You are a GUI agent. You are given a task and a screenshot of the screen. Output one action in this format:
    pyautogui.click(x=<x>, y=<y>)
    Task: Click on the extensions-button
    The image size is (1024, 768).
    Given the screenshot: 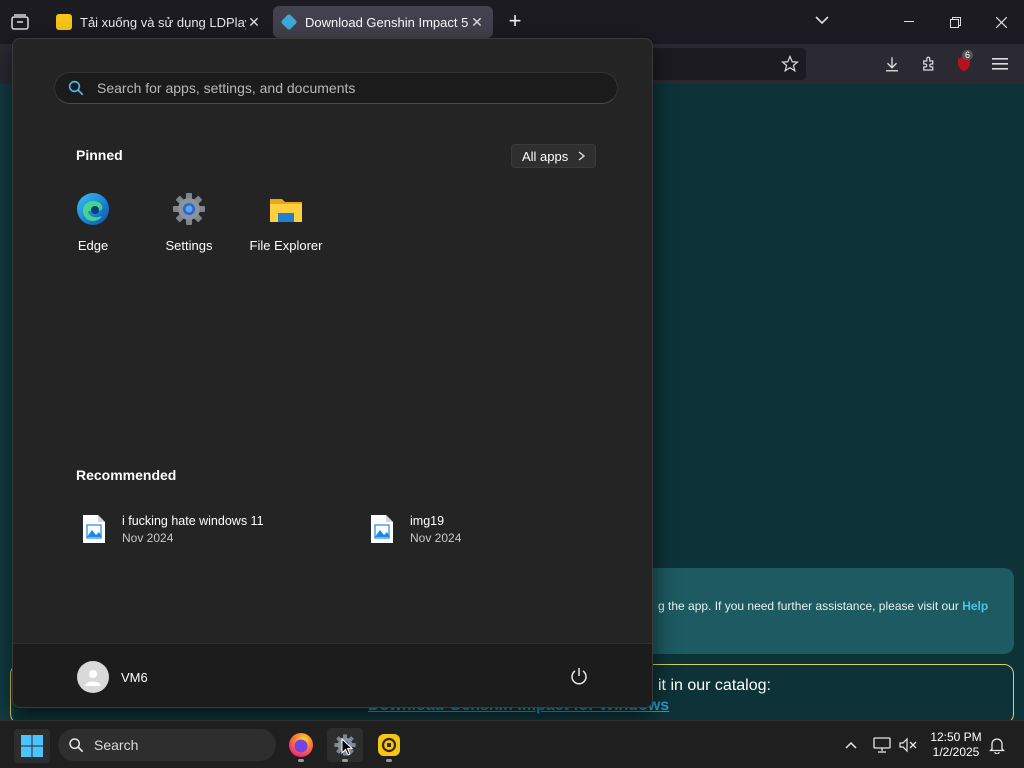 What is the action you would take?
    pyautogui.click(x=929, y=64)
    